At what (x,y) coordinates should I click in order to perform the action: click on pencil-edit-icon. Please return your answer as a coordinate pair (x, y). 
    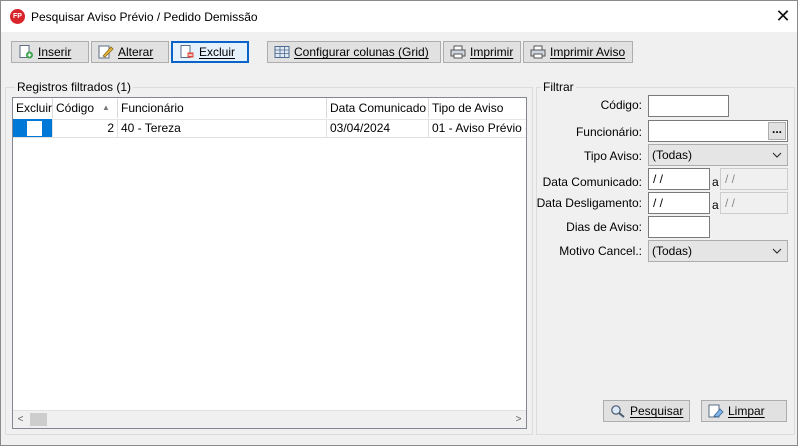
    Looking at the image, I should click on (106, 52).